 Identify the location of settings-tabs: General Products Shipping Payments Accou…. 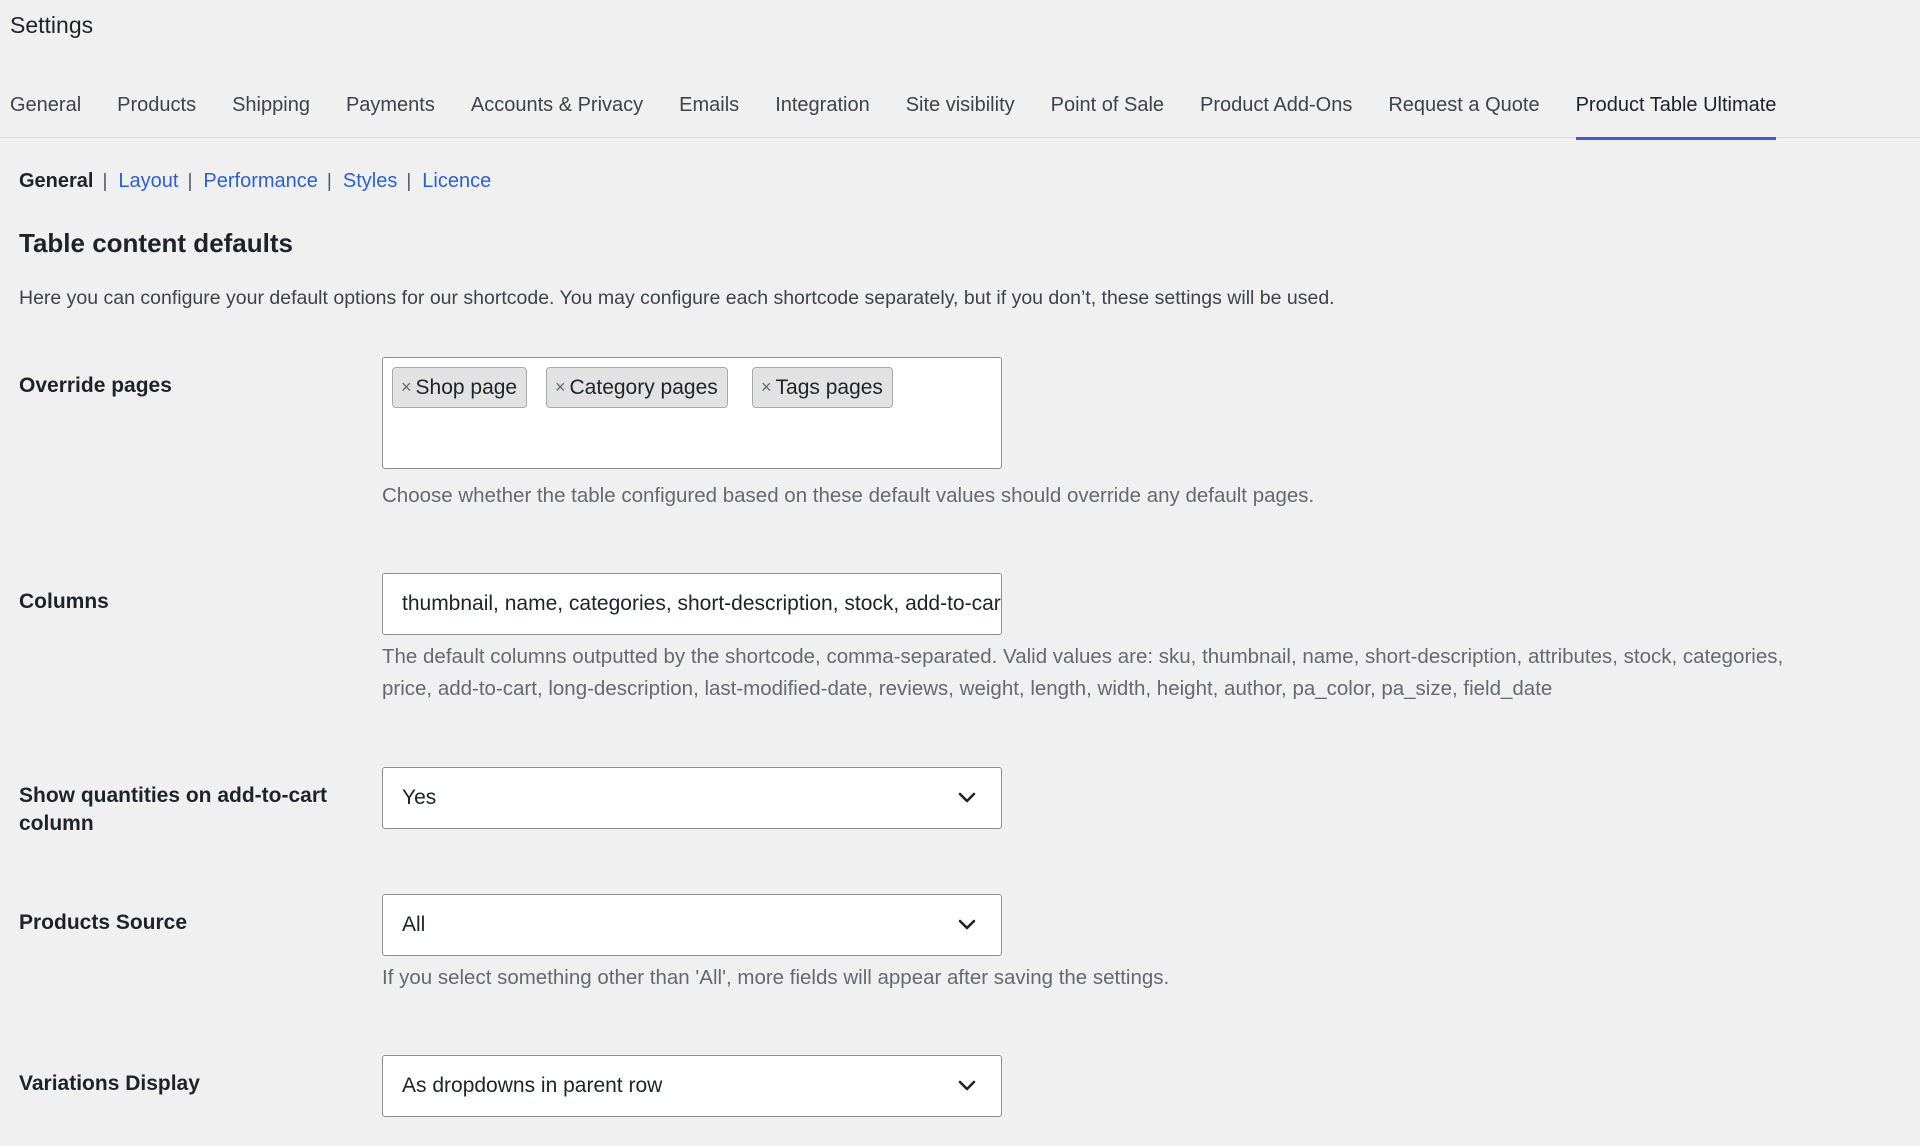
(960, 110).